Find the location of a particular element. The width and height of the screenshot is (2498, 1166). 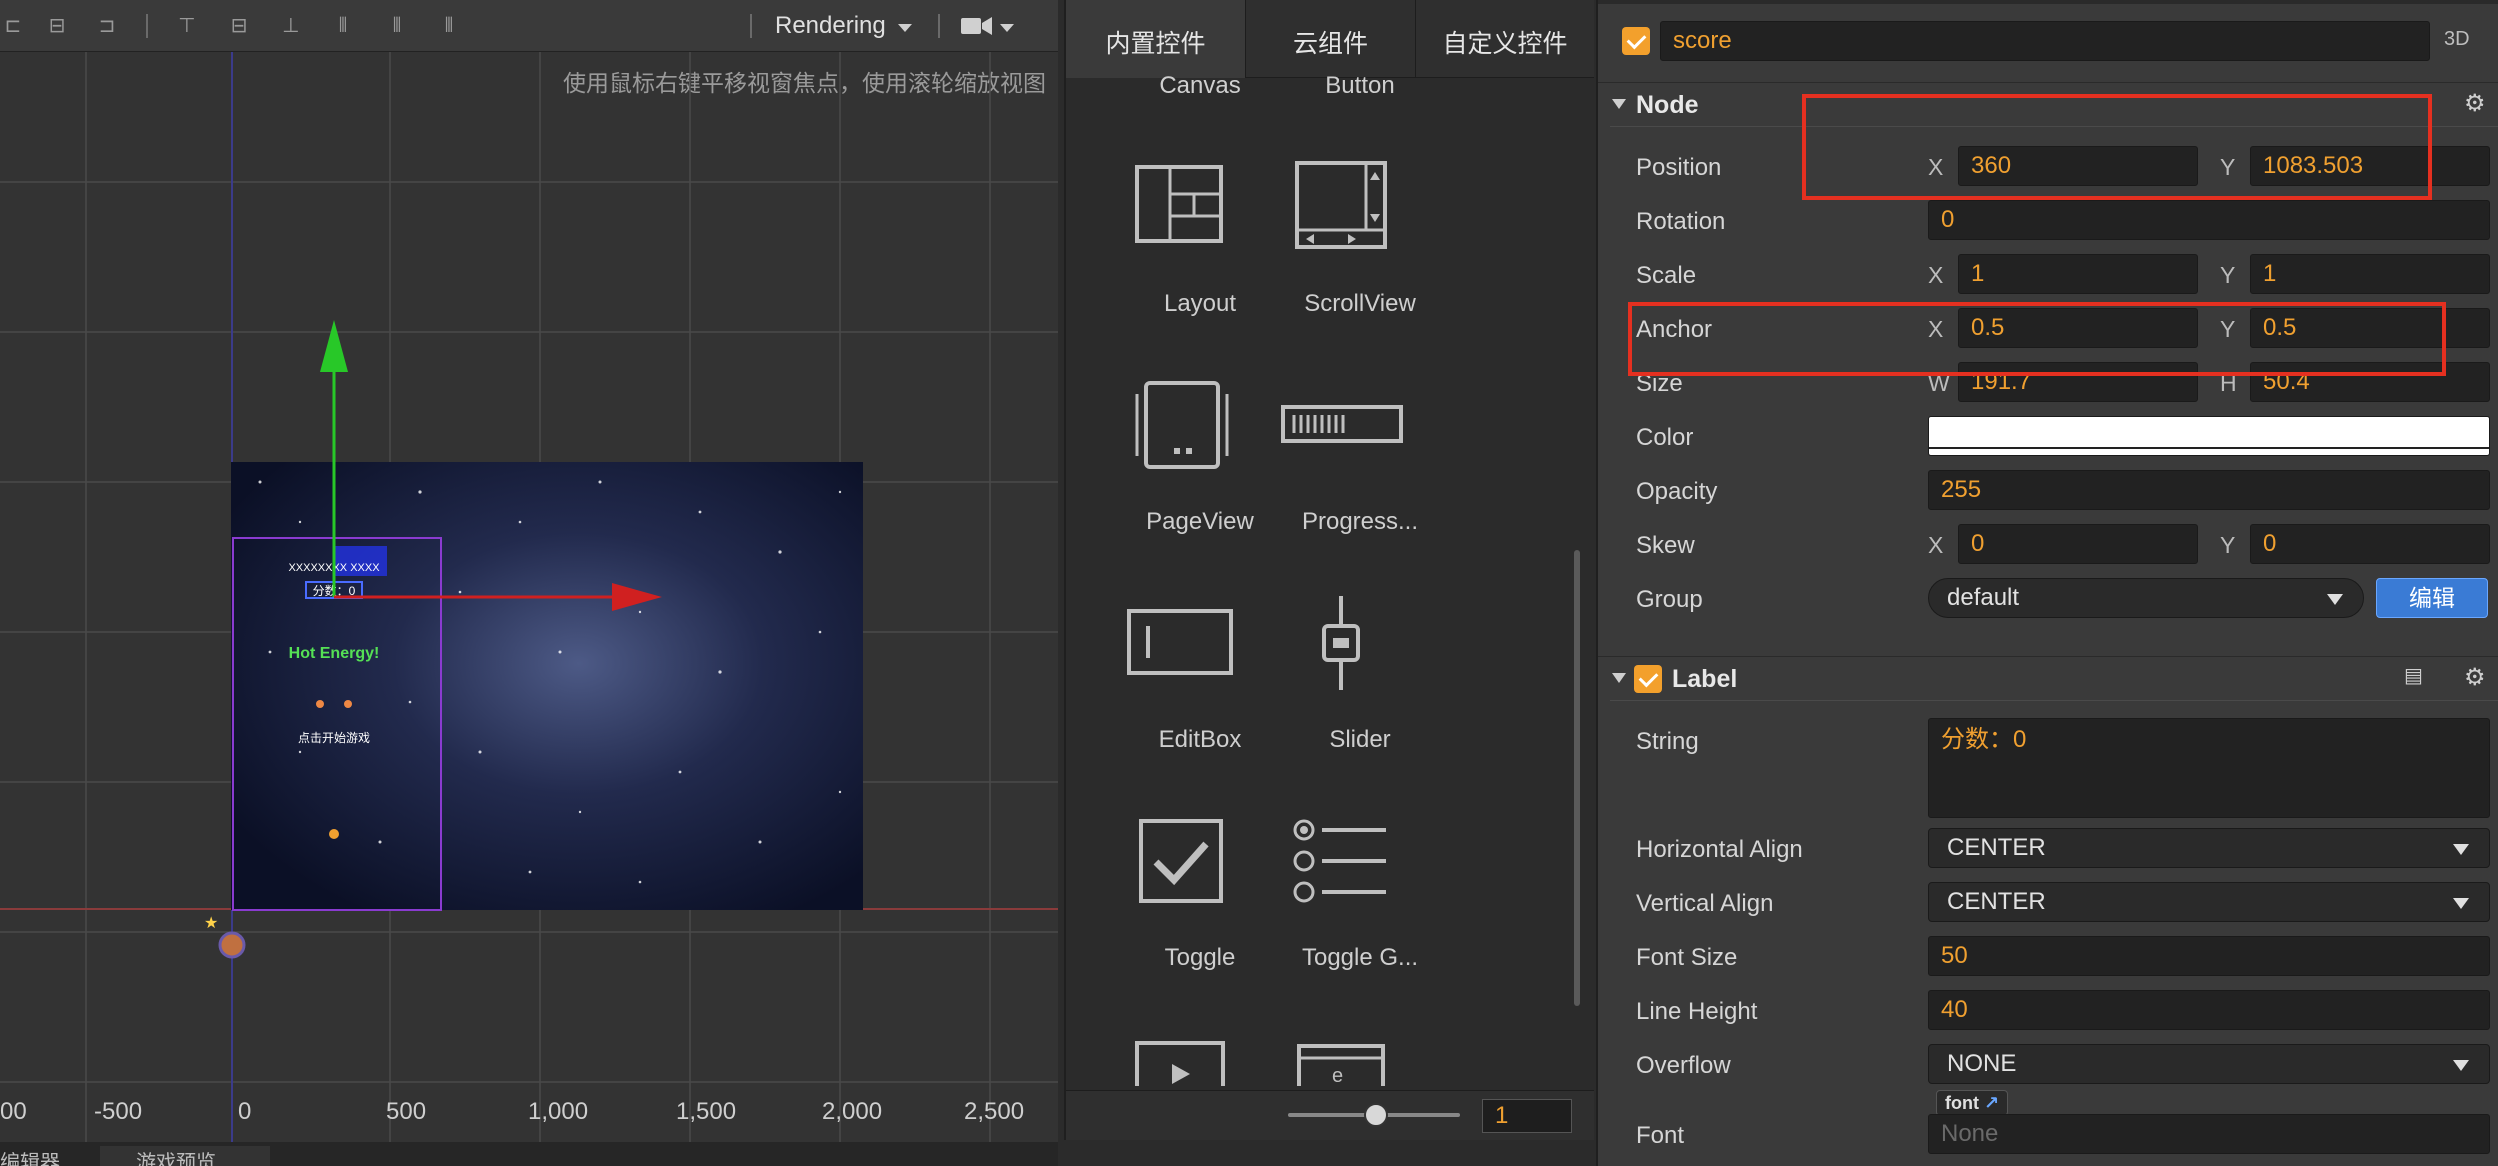

axis-tick-label: 00 is located at coordinates (13, 1111).